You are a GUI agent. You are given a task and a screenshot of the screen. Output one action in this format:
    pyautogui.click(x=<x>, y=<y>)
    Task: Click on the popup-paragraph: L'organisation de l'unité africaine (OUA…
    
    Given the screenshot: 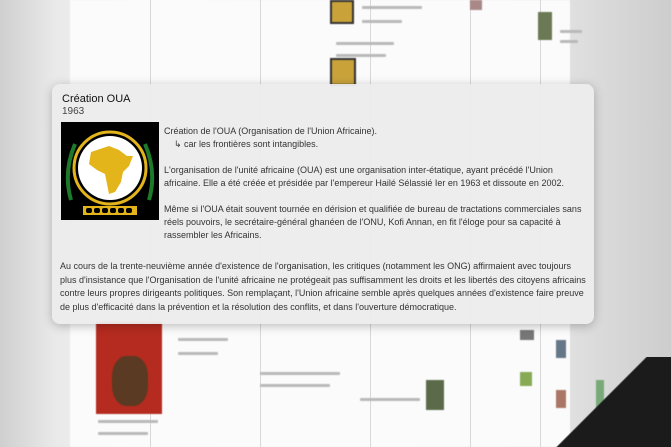 What is the action you would take?
    pyautogui.click(x=364, y=176)
    